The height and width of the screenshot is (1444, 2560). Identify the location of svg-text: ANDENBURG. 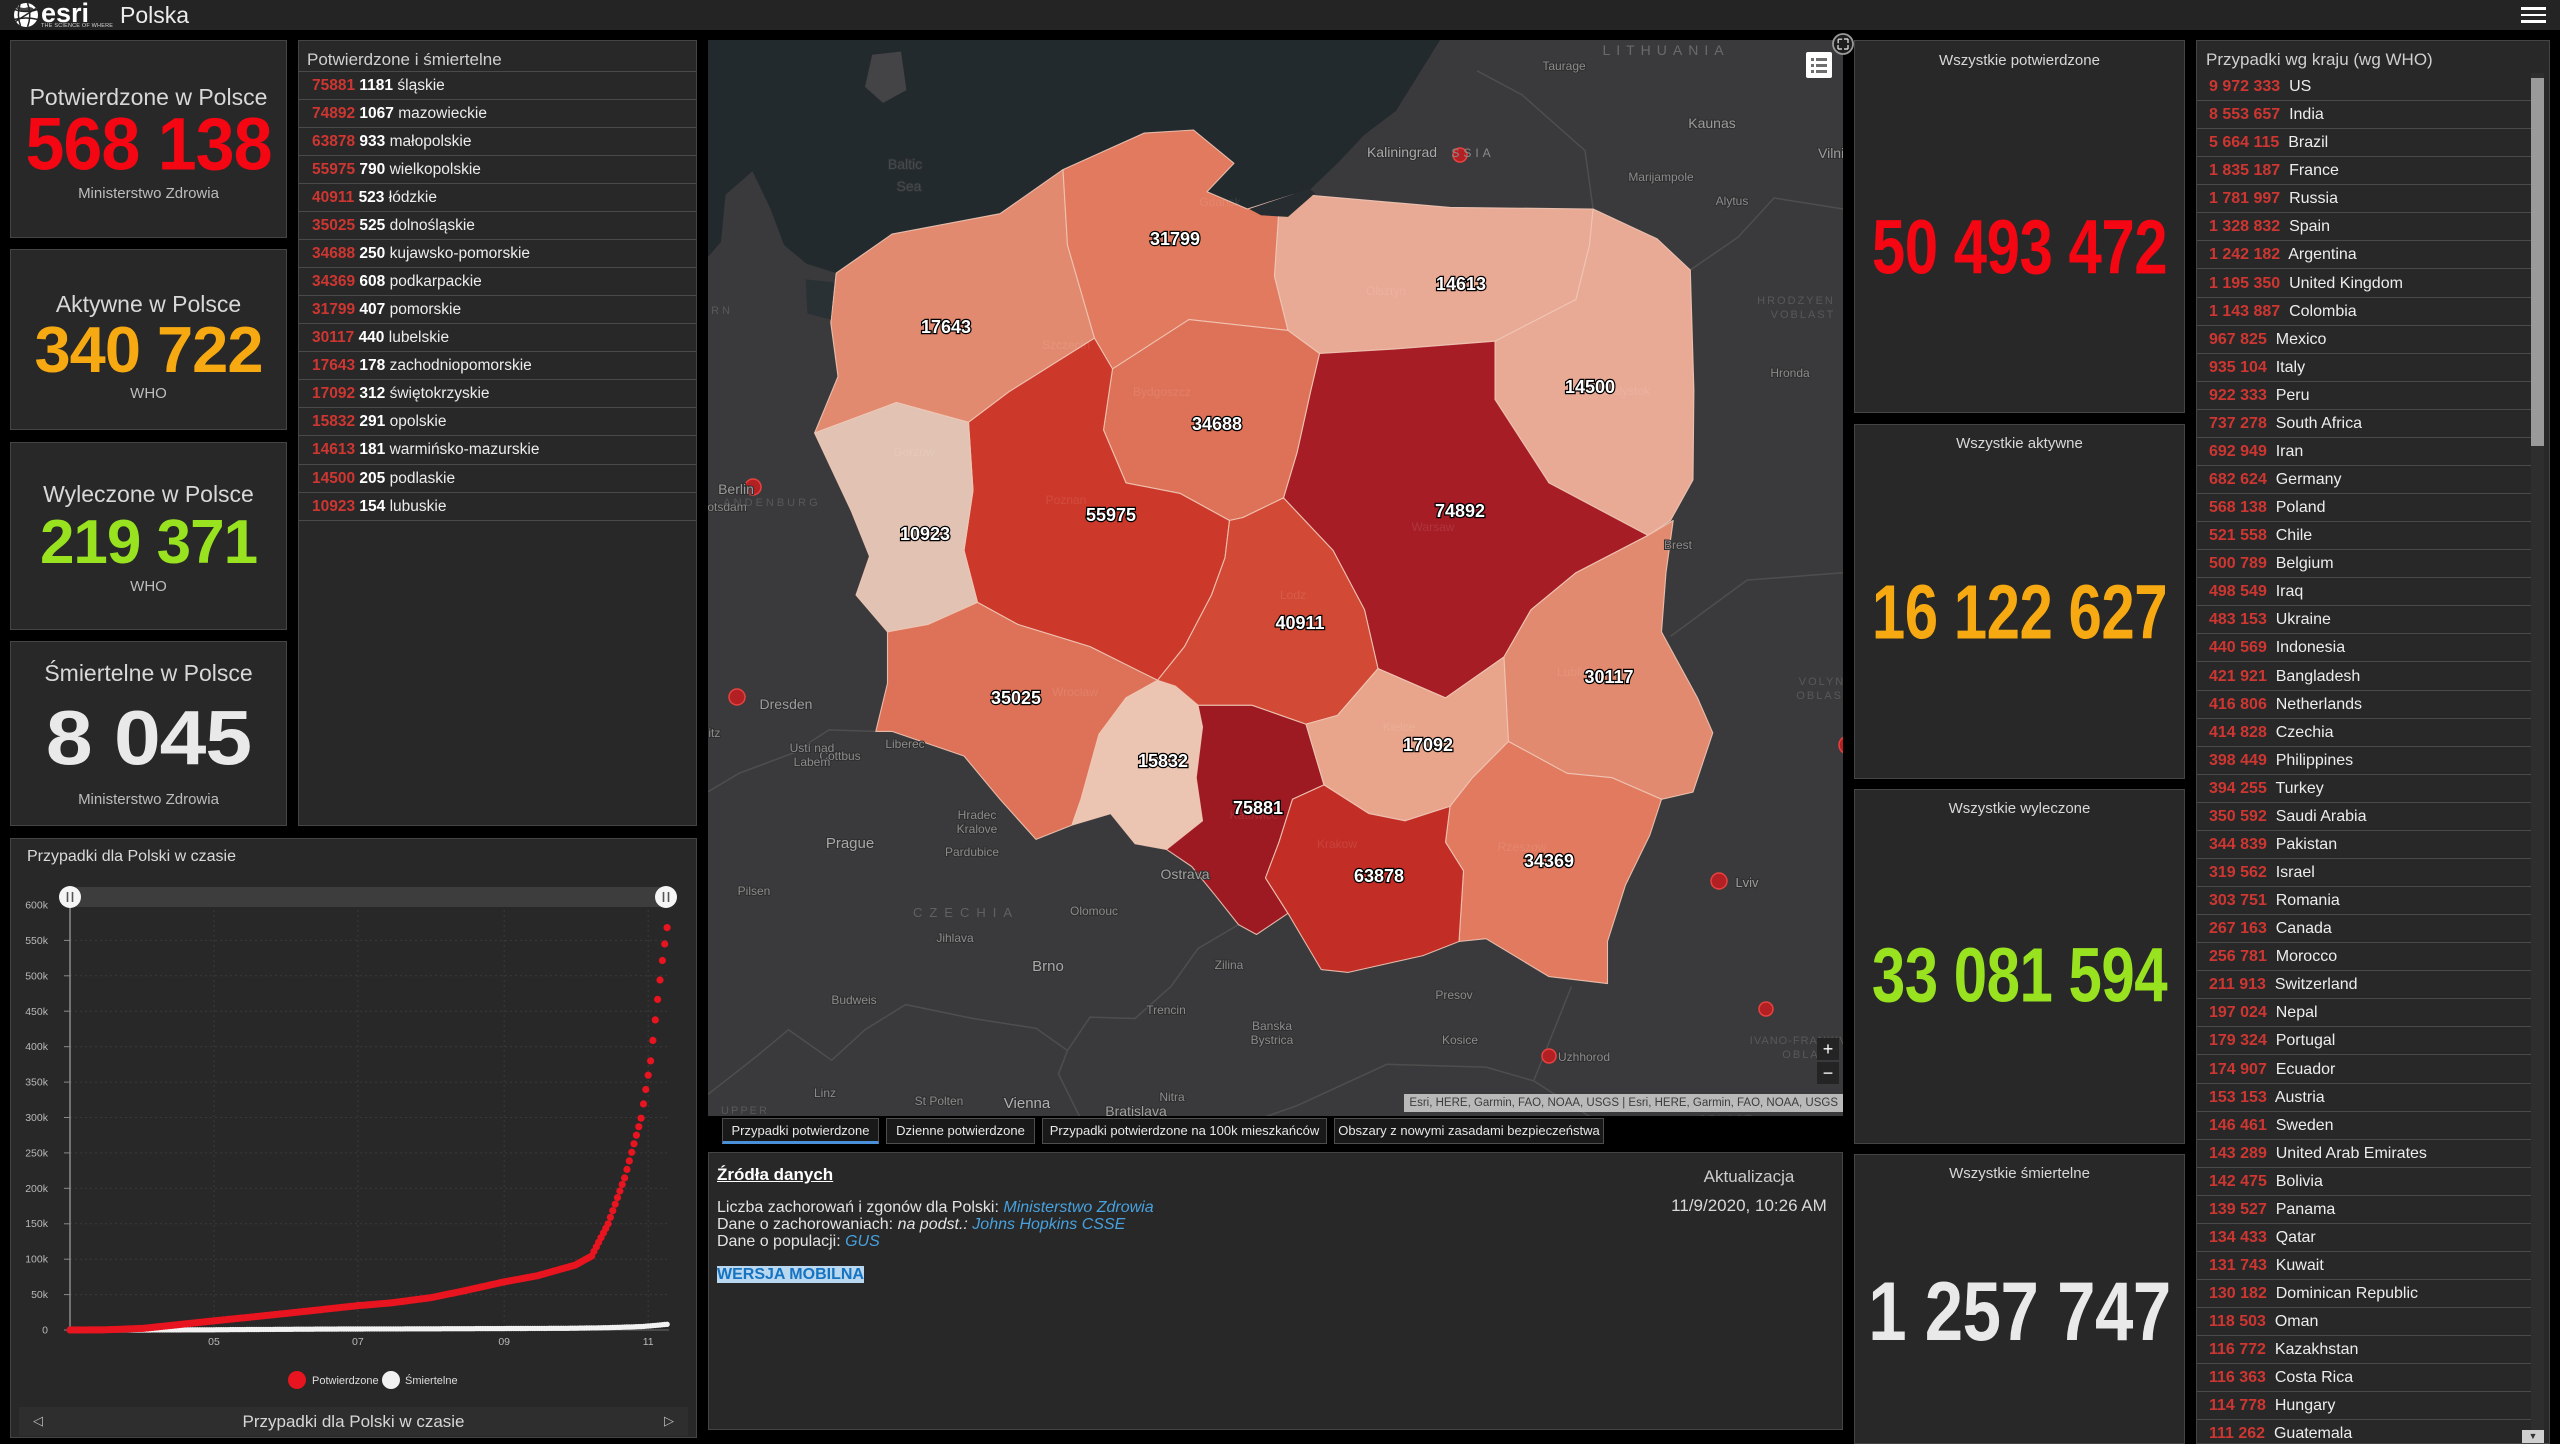
(771, 503).